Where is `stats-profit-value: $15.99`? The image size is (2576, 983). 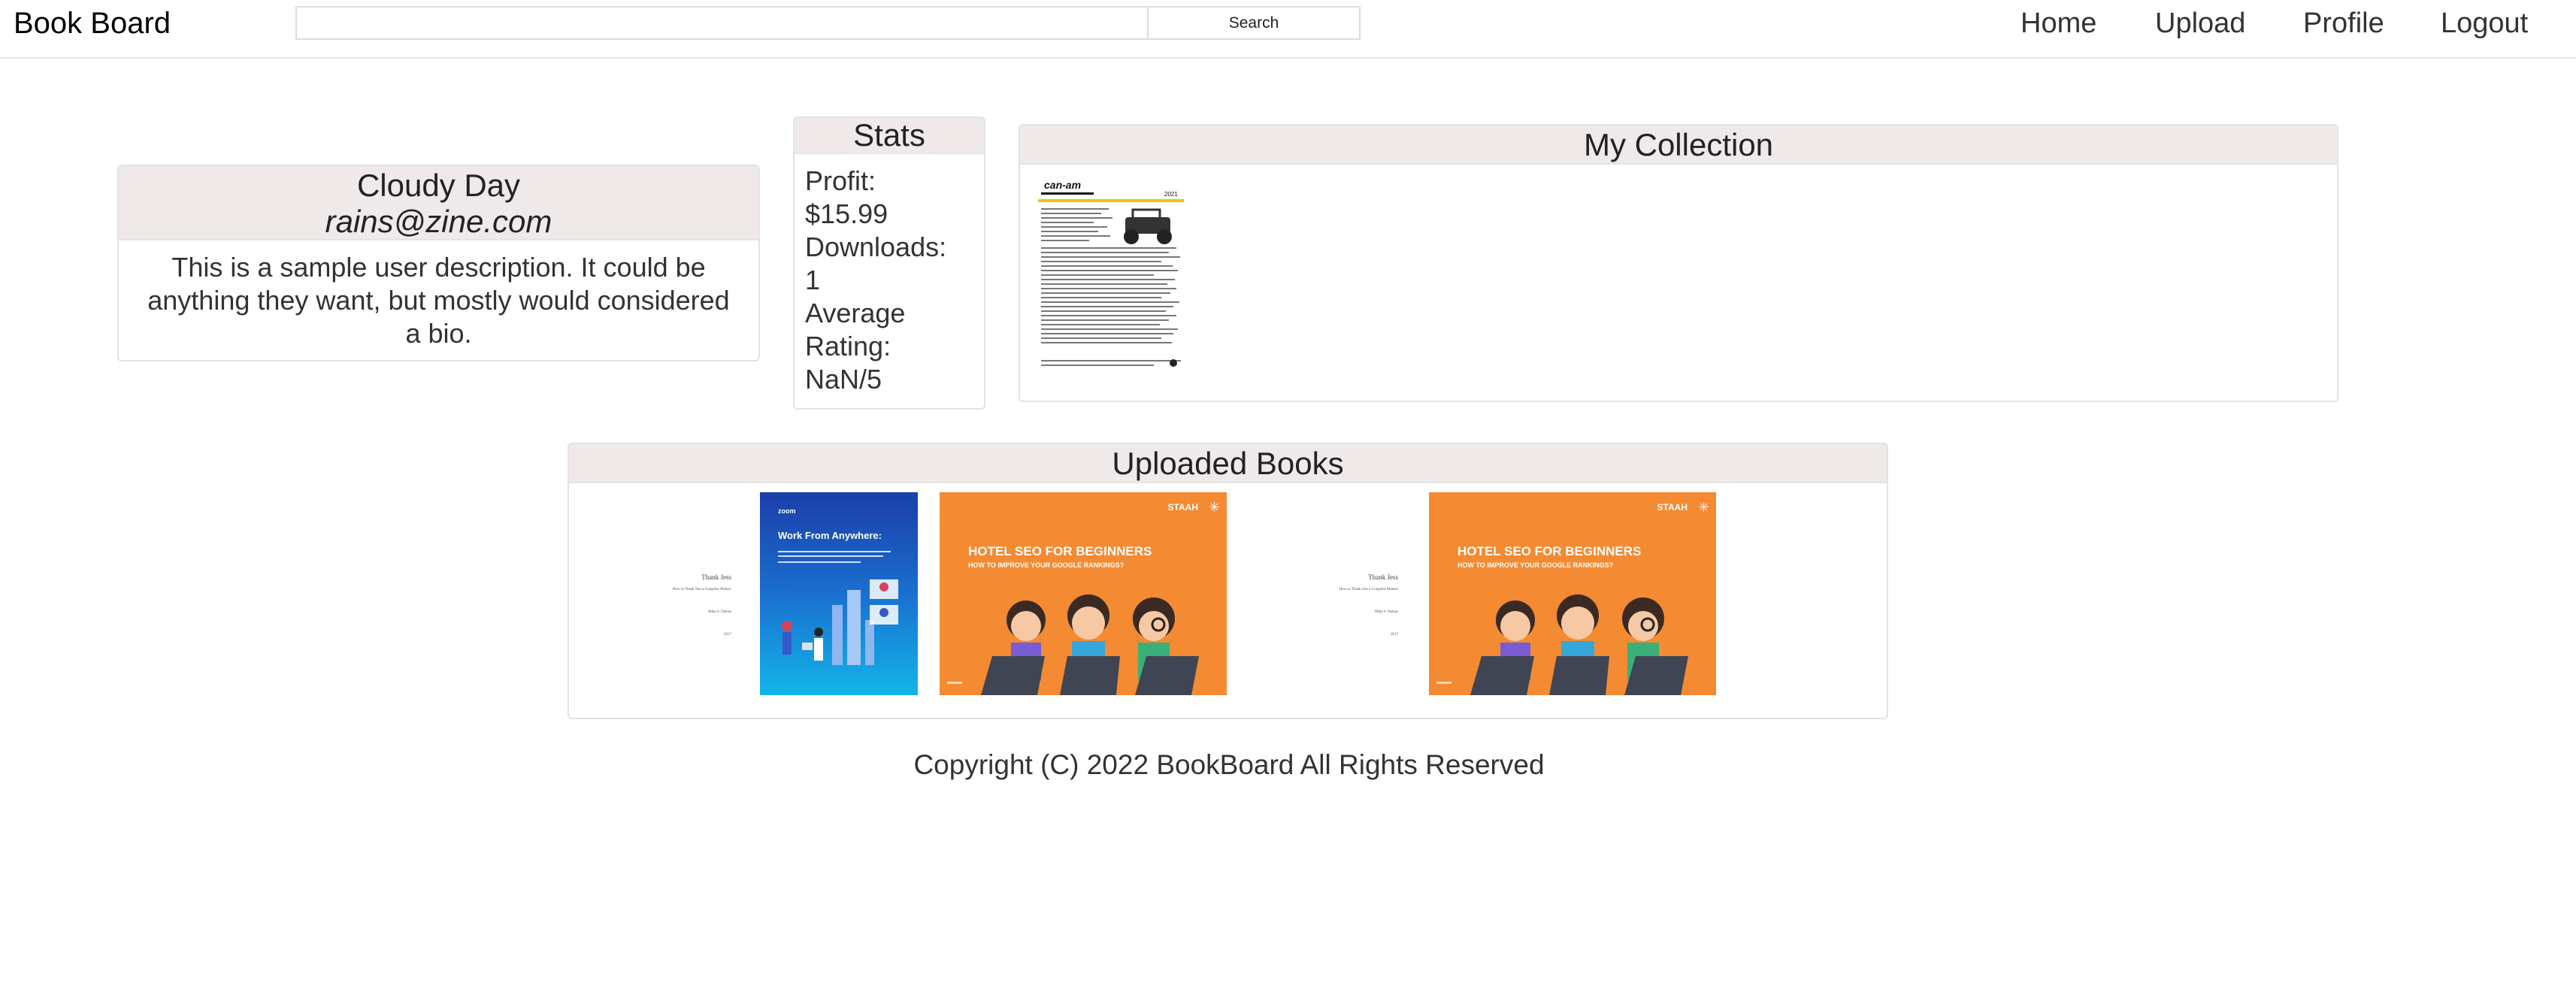
stats-profit-value: $15.99 is located at coordinates (846, 213).